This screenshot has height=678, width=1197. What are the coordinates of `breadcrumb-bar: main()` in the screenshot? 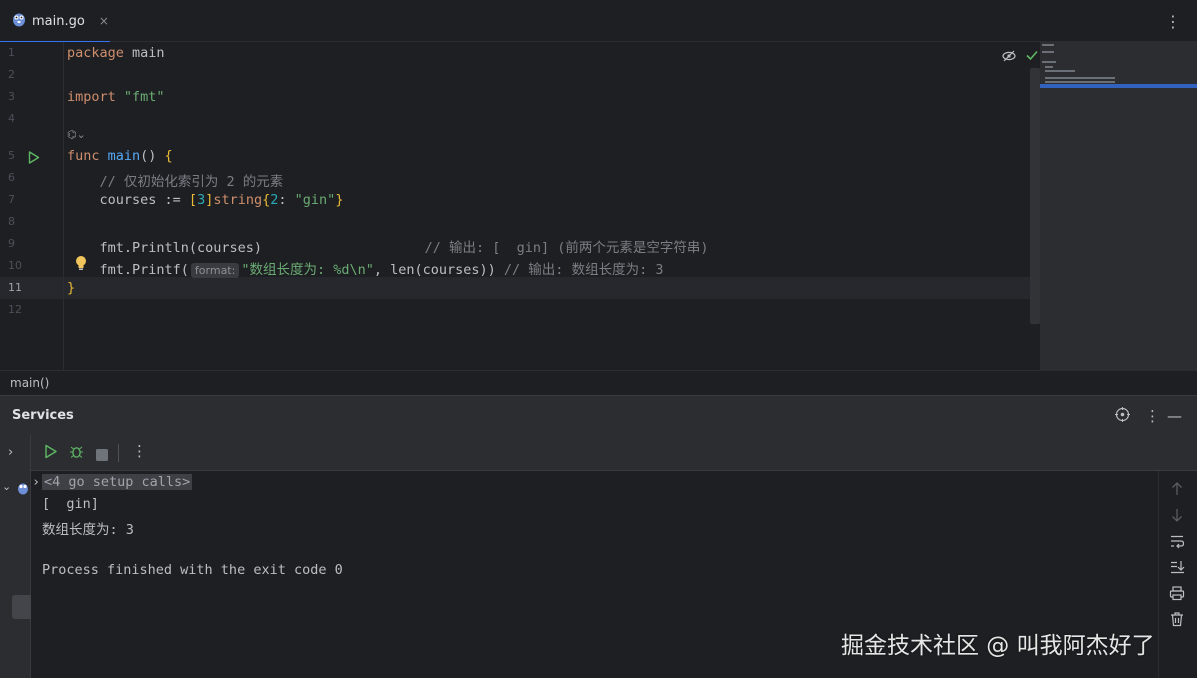 It's located at (598, 382).